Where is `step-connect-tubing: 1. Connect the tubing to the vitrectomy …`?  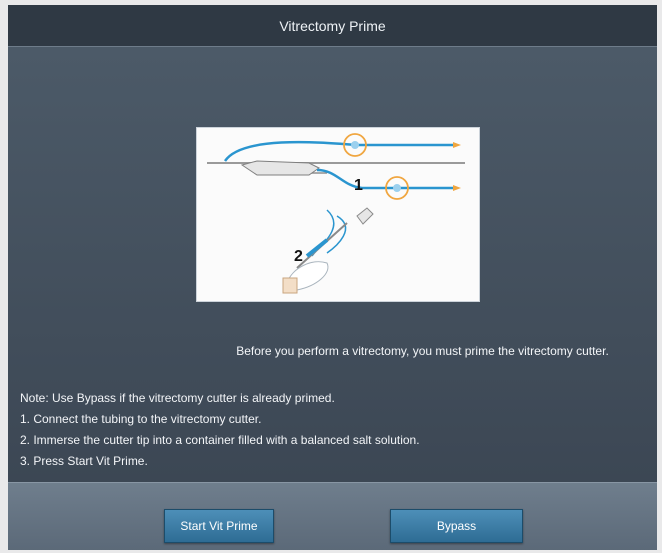
step-connect-tubing: 1. Connect the tubing to the vitrectomy … is located at coordinates (141, 419).